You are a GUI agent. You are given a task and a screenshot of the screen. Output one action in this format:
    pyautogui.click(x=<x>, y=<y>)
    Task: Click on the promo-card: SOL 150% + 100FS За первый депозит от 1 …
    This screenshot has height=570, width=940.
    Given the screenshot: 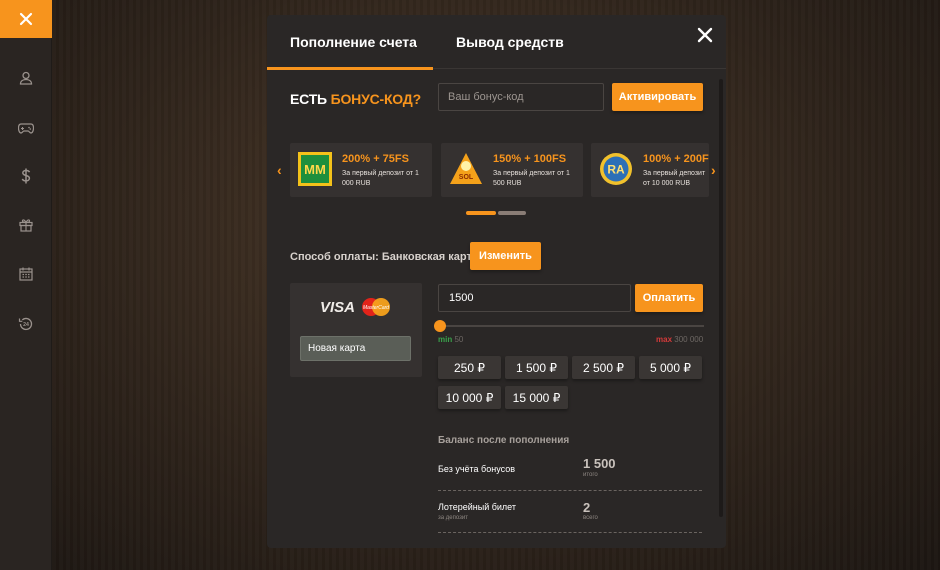 What is the action you would take?
    pyautogui.click(x=512, y=170)
    